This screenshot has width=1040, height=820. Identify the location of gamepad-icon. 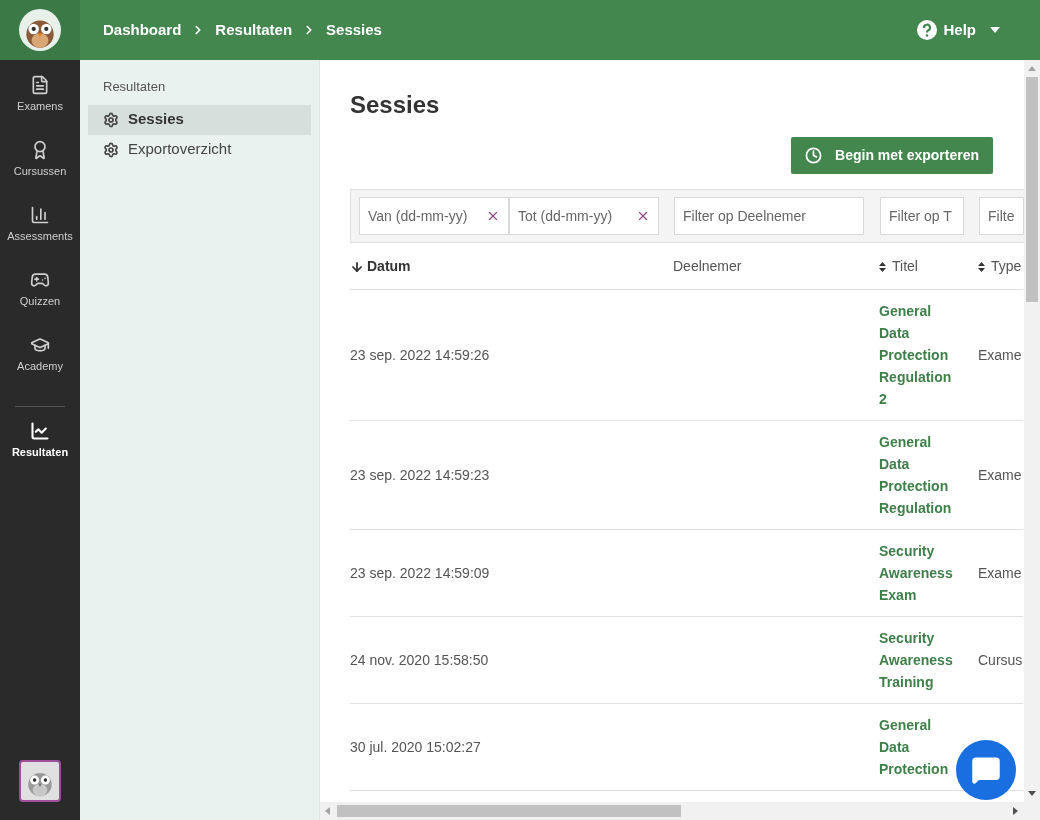
(40, 280).